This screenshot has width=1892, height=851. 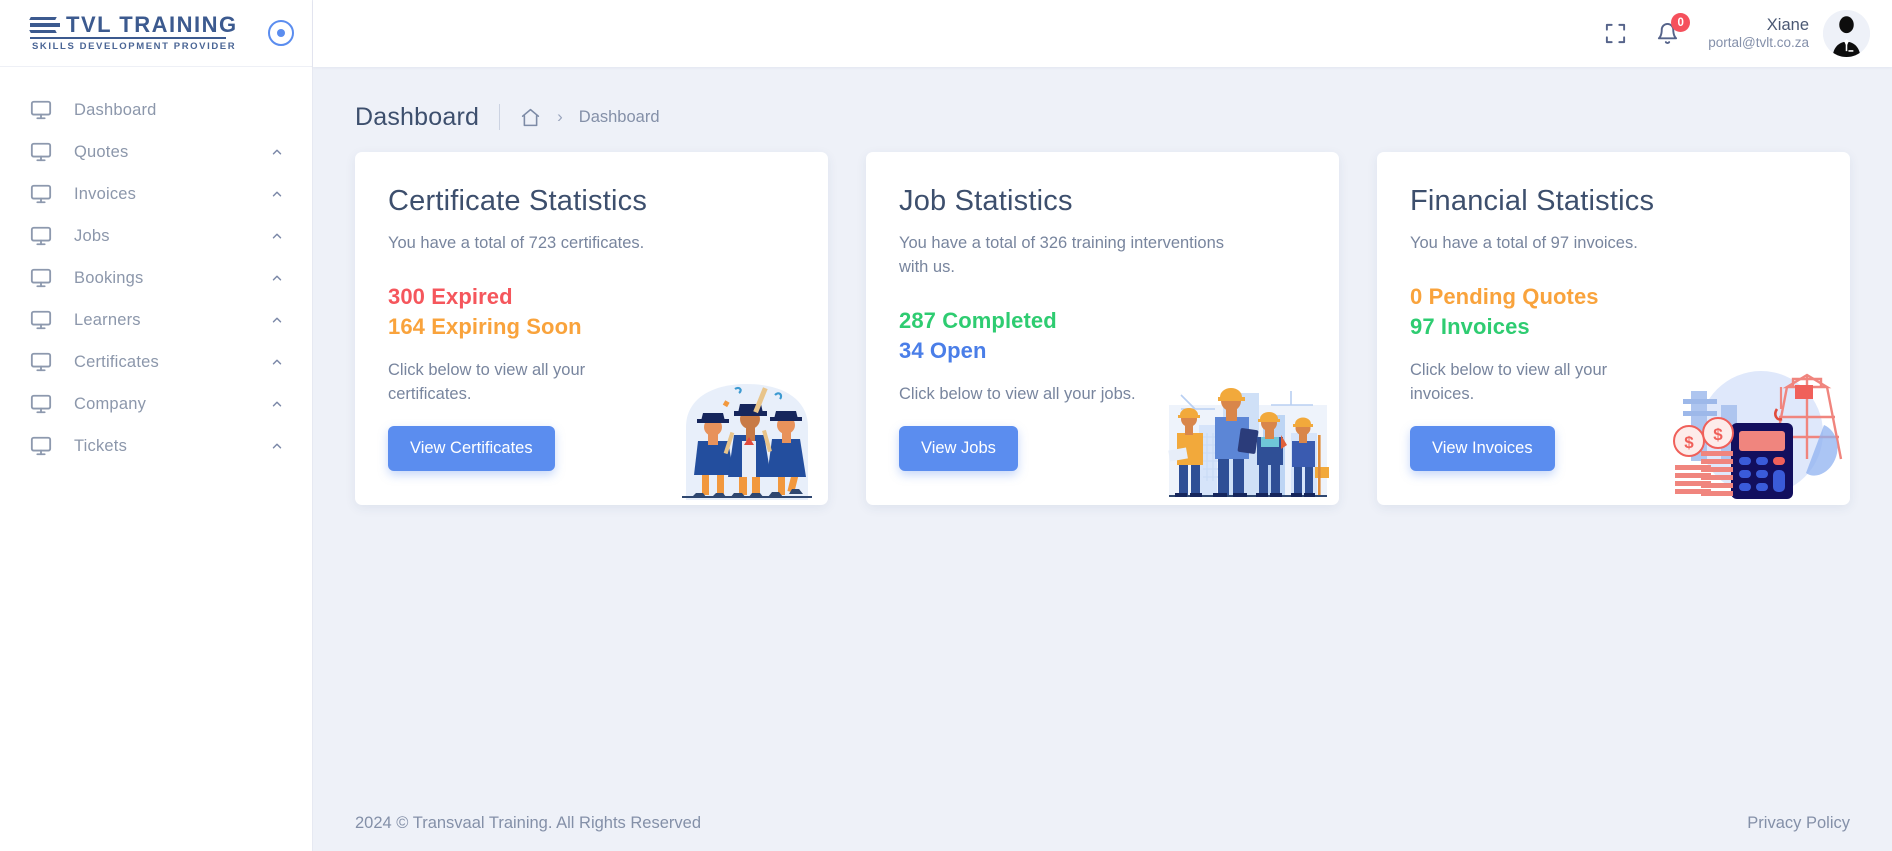 I want to click on card-lead: You have a total of 723 certificates., so click(x=516, y=243).